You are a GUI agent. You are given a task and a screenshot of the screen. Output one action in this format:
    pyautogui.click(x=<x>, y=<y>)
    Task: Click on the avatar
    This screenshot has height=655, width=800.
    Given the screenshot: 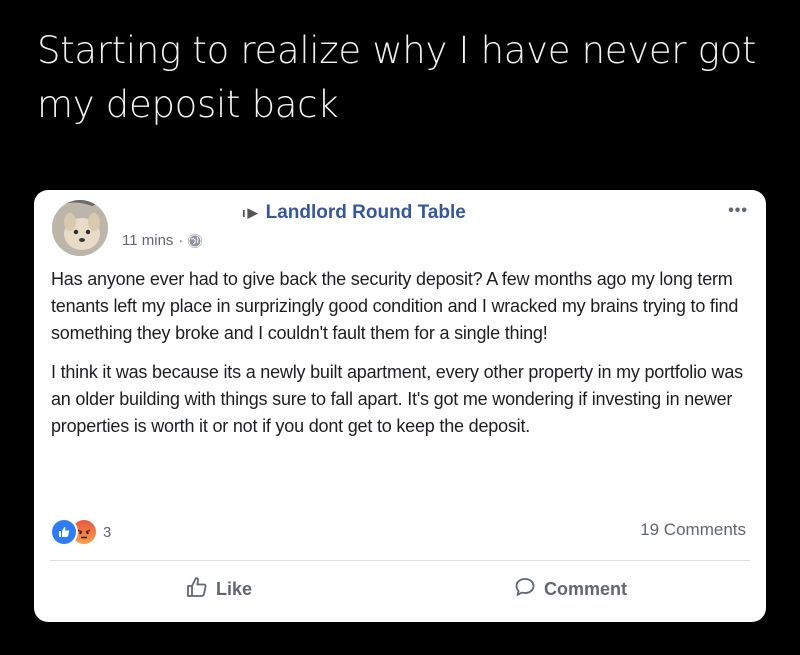 What is the action you would take?
    pyautogui.click(x=80, y=228)
    